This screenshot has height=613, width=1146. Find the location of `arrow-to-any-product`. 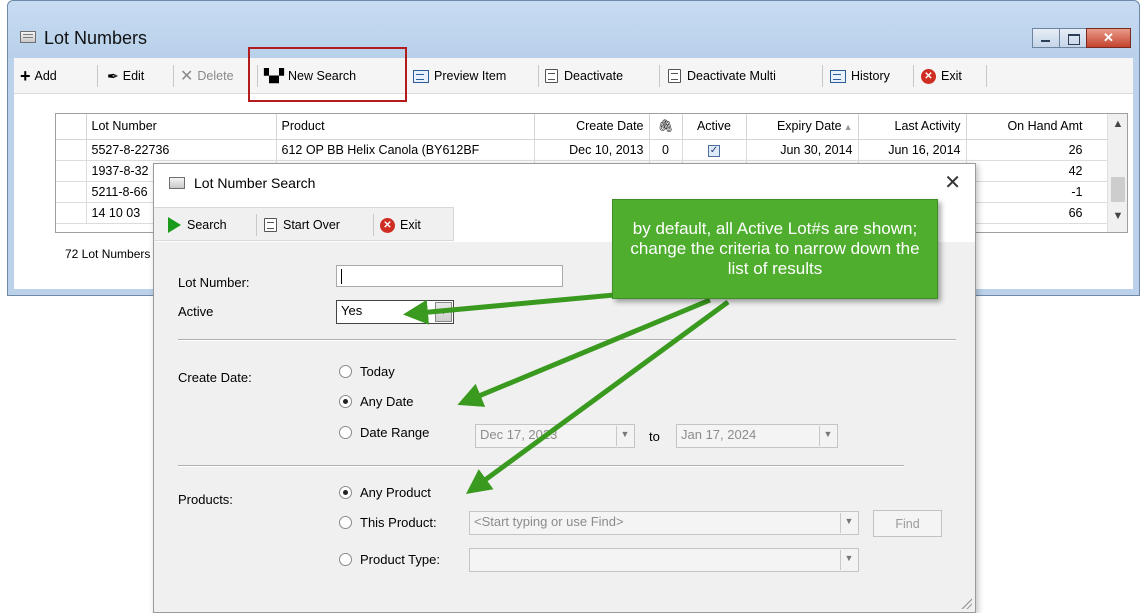

arrow-to-any-product is located at coordinates (597, 396).